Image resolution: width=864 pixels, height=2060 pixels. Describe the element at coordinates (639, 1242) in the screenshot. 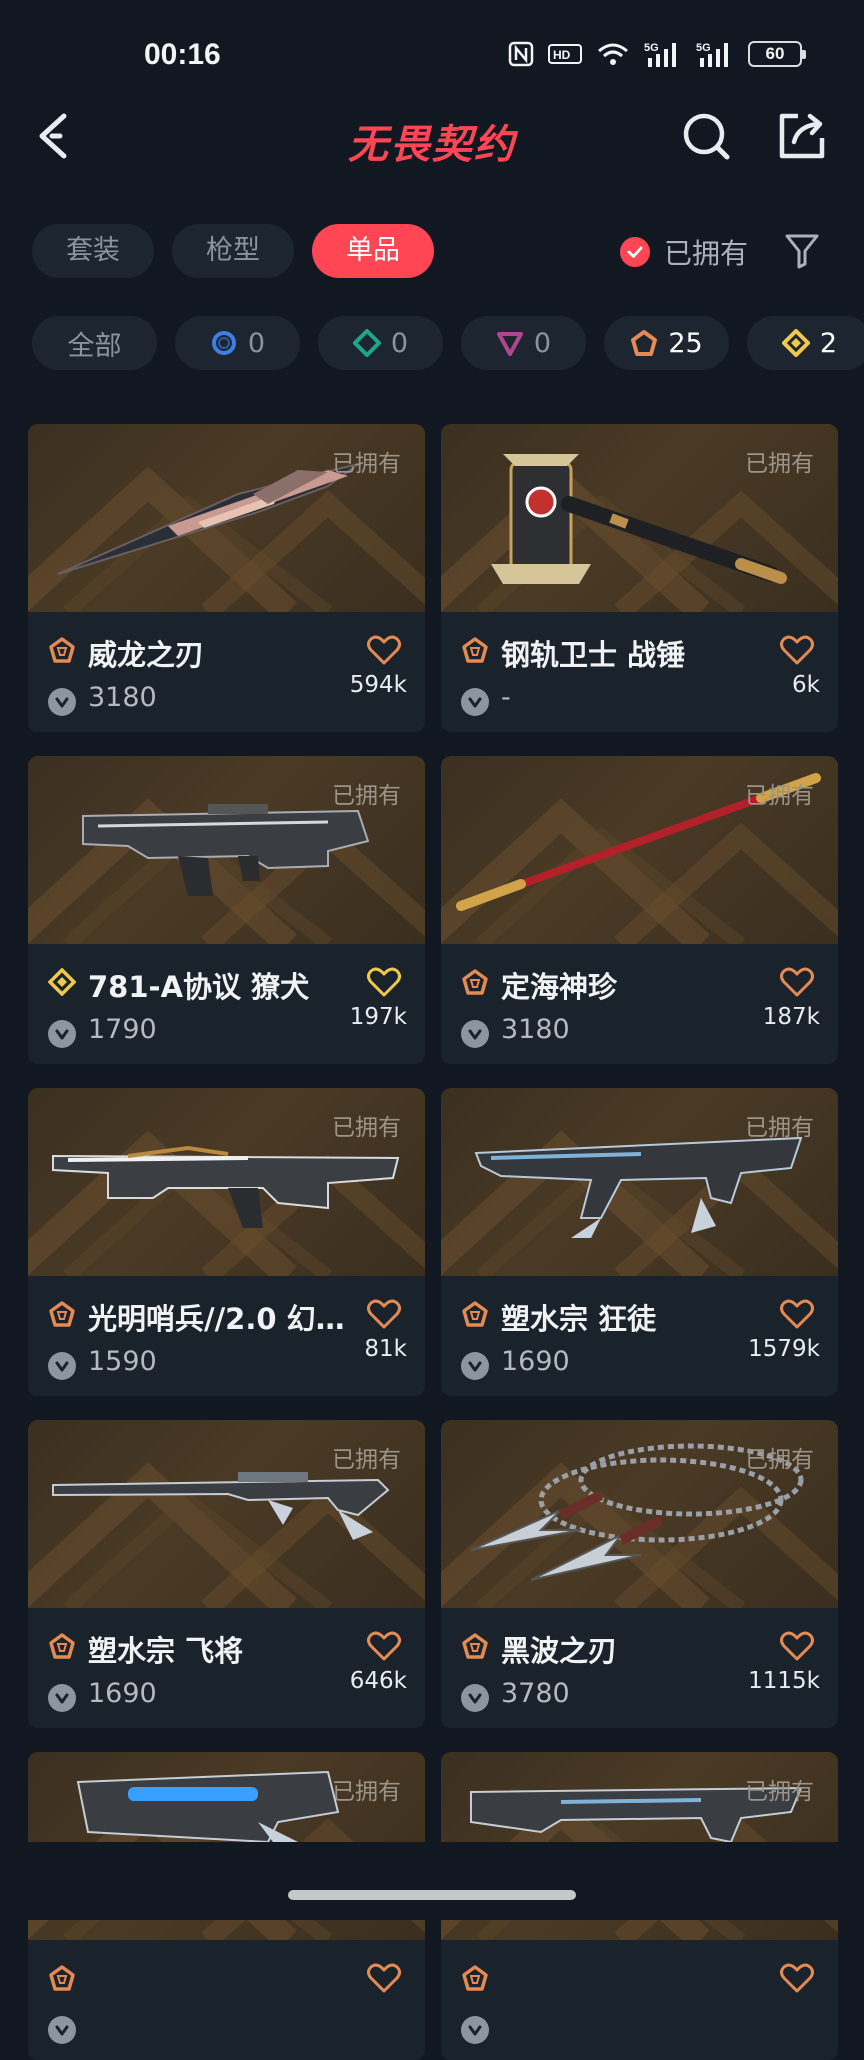

I see `skin-card: 已拥有塑水宗 狂徒16901579k` at that location.